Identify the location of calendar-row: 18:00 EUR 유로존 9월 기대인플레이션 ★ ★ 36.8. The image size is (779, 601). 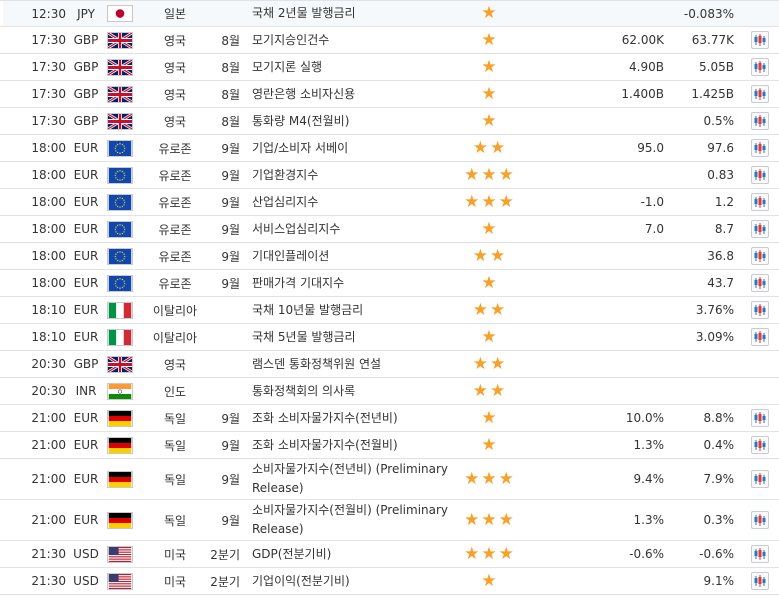
(389, 256).